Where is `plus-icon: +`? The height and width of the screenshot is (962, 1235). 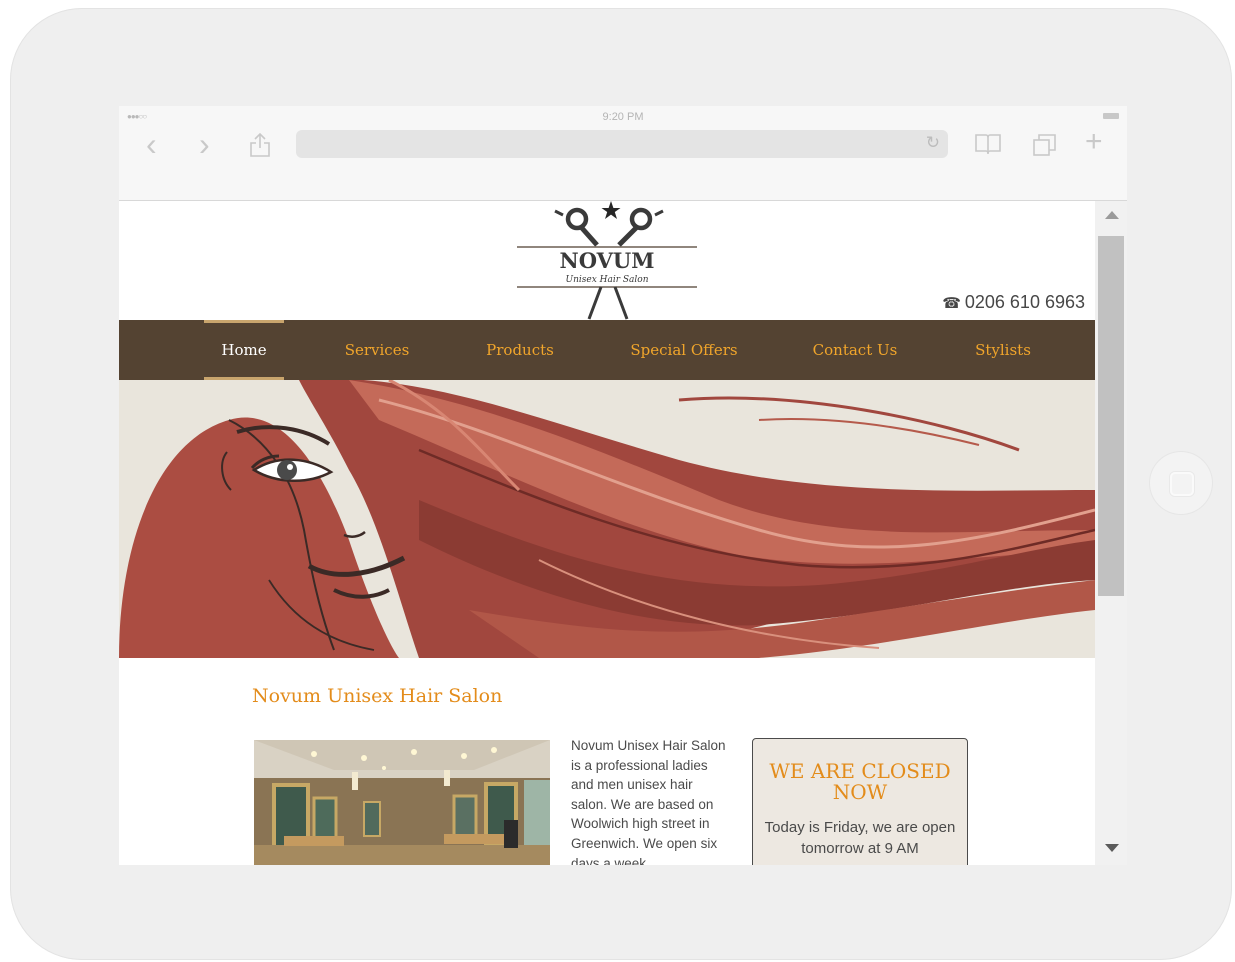 plus-icon: + is located at coordinates (1094, 142).